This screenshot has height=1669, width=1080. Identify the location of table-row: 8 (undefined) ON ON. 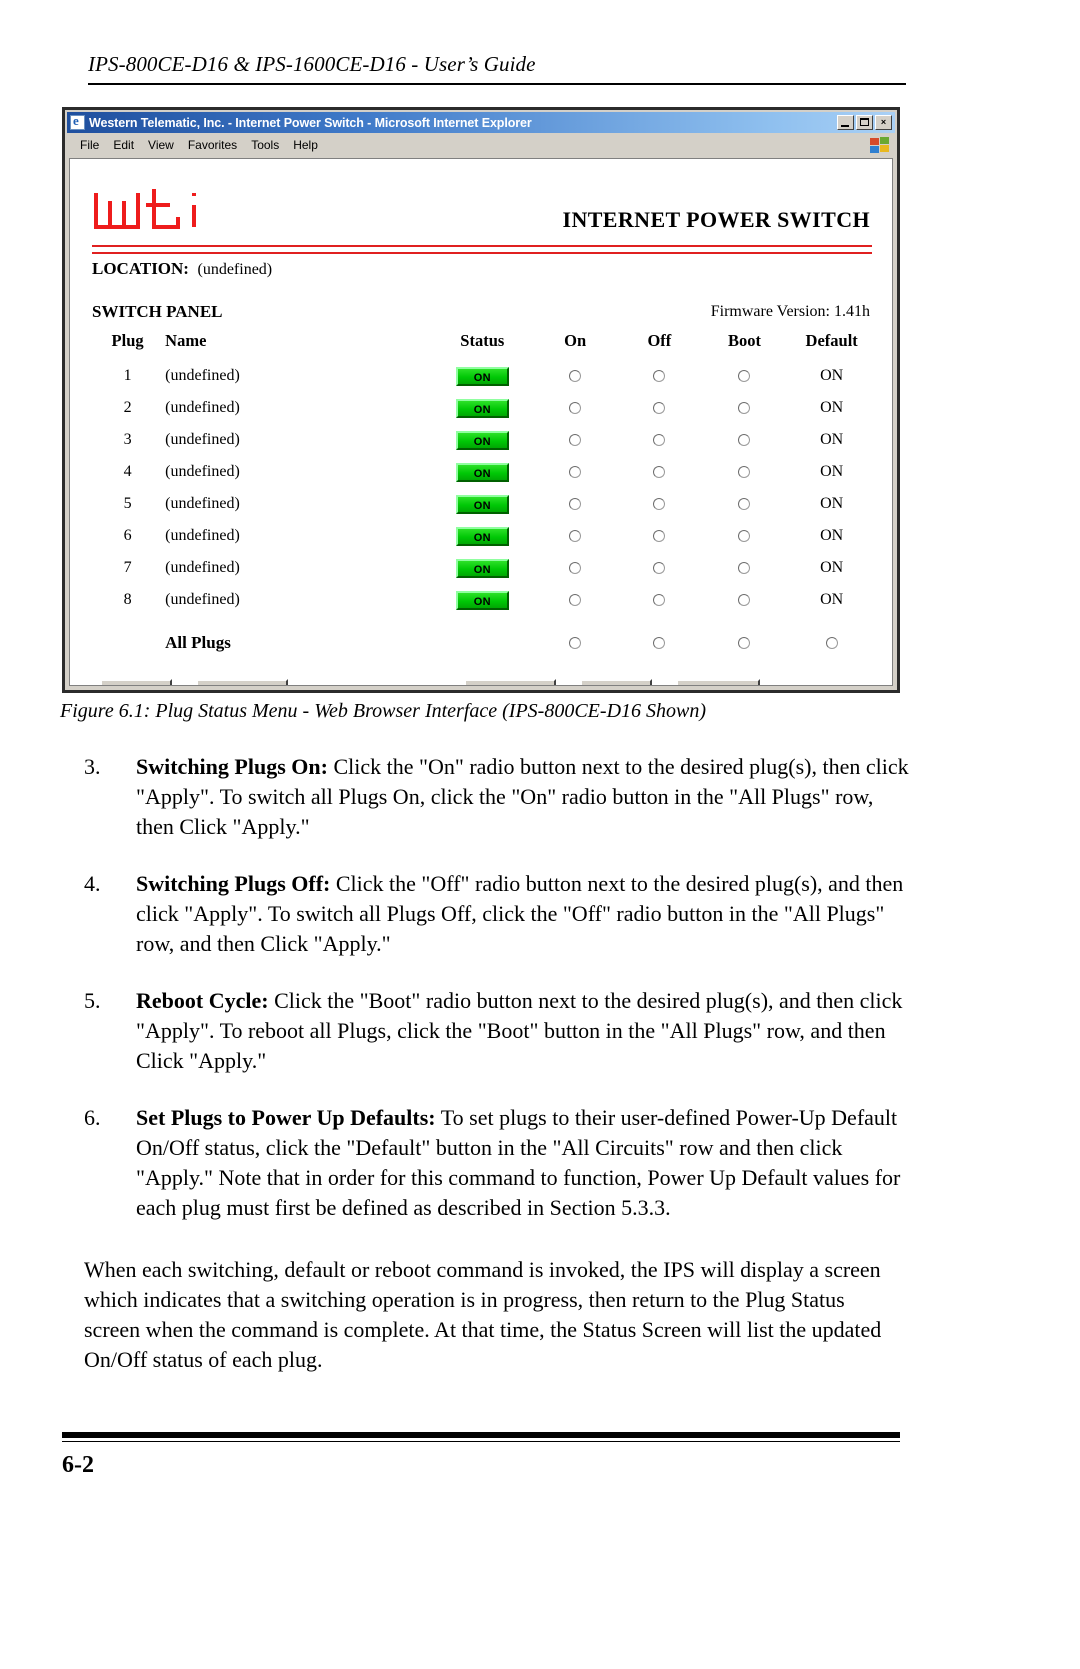
(484, 600).